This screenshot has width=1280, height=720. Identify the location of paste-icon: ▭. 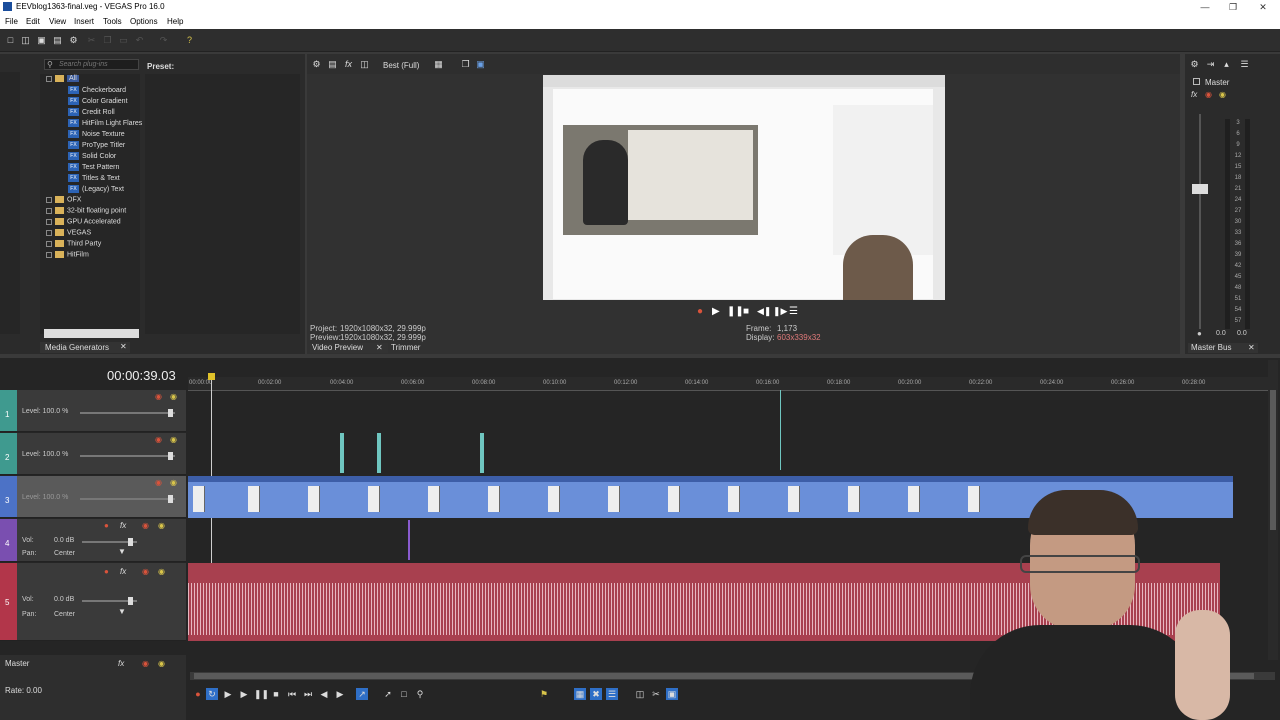
(123, 40).